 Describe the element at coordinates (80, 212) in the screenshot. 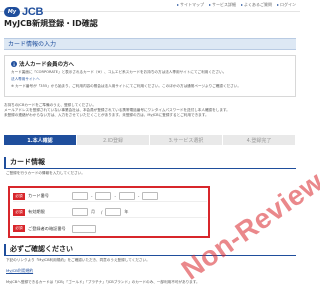

I see `expiry-month-field` at that location.